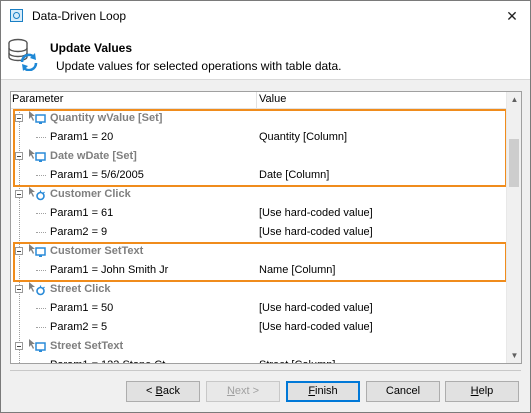  I want to click on finish-button-rest: inish, so click(326, 391).